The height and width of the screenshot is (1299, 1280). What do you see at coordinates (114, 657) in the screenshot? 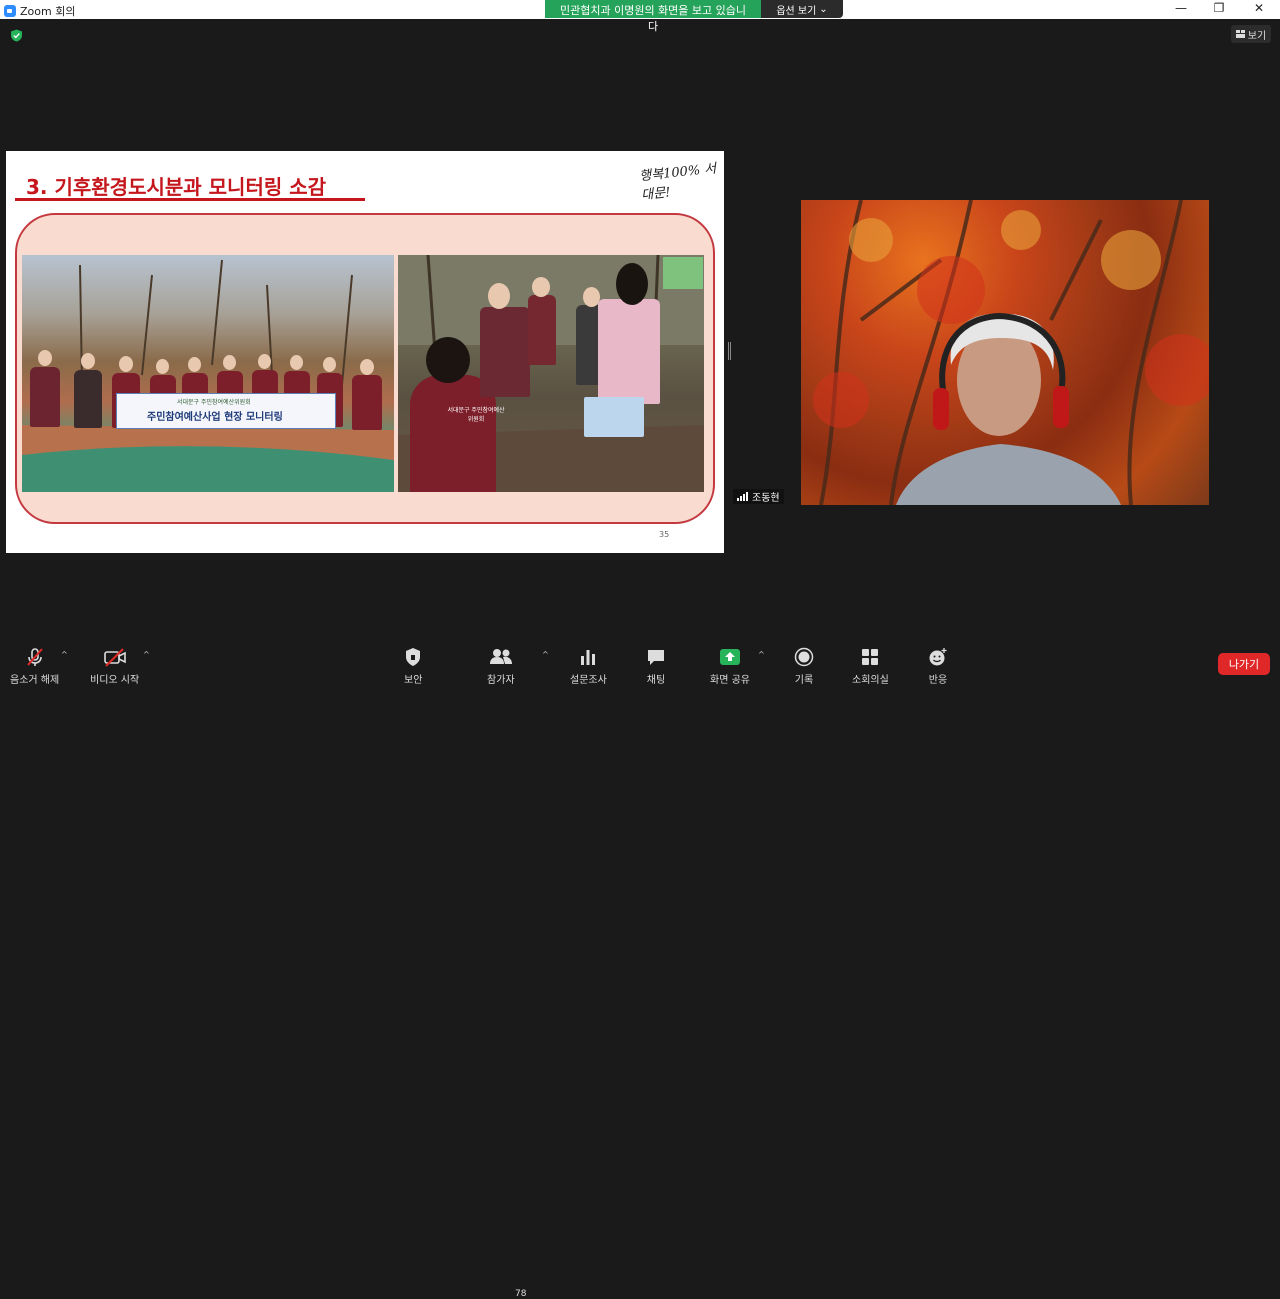
I see `video-off-icon` at bounding box center [114, 657].